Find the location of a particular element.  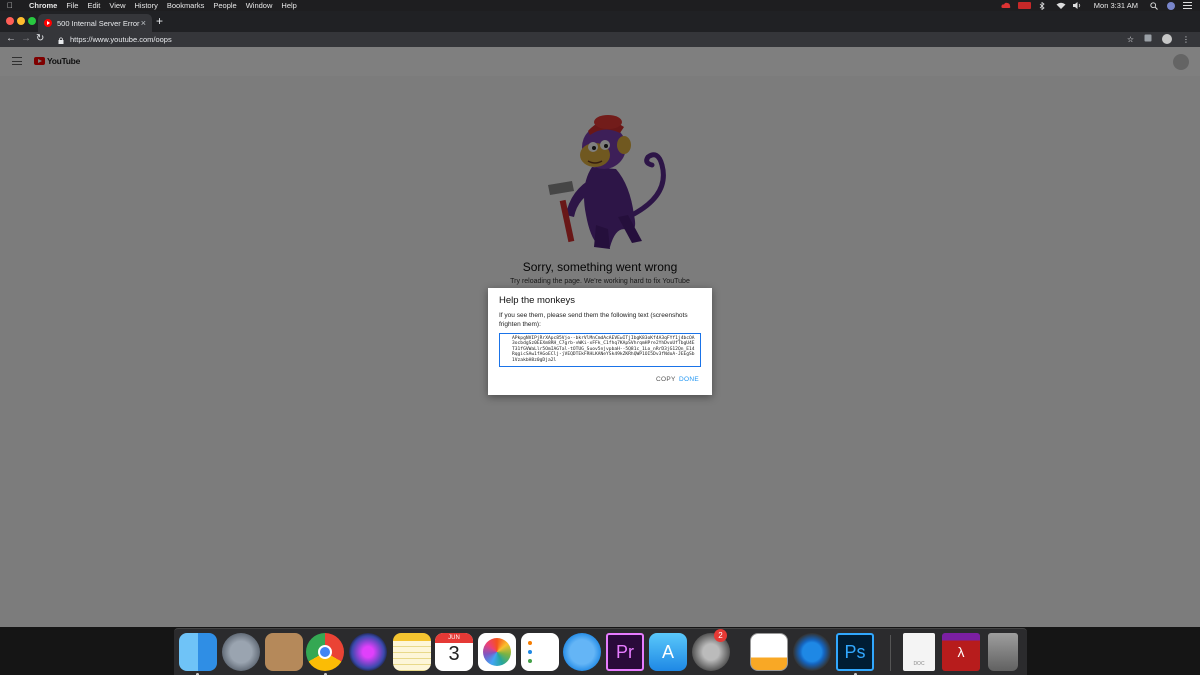

copy-button: COPY is located at coordinates (666, 379).